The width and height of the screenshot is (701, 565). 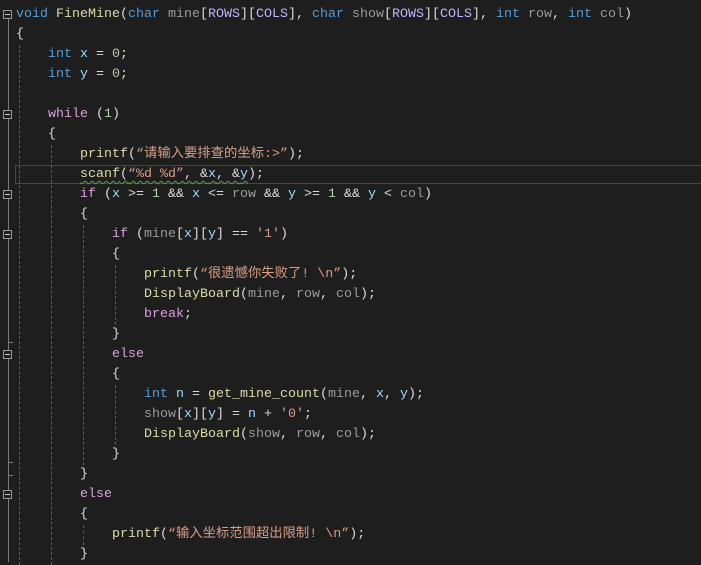 I want to click on code-line: show[x][y] = n + '0';, so click(x=164, y=415).